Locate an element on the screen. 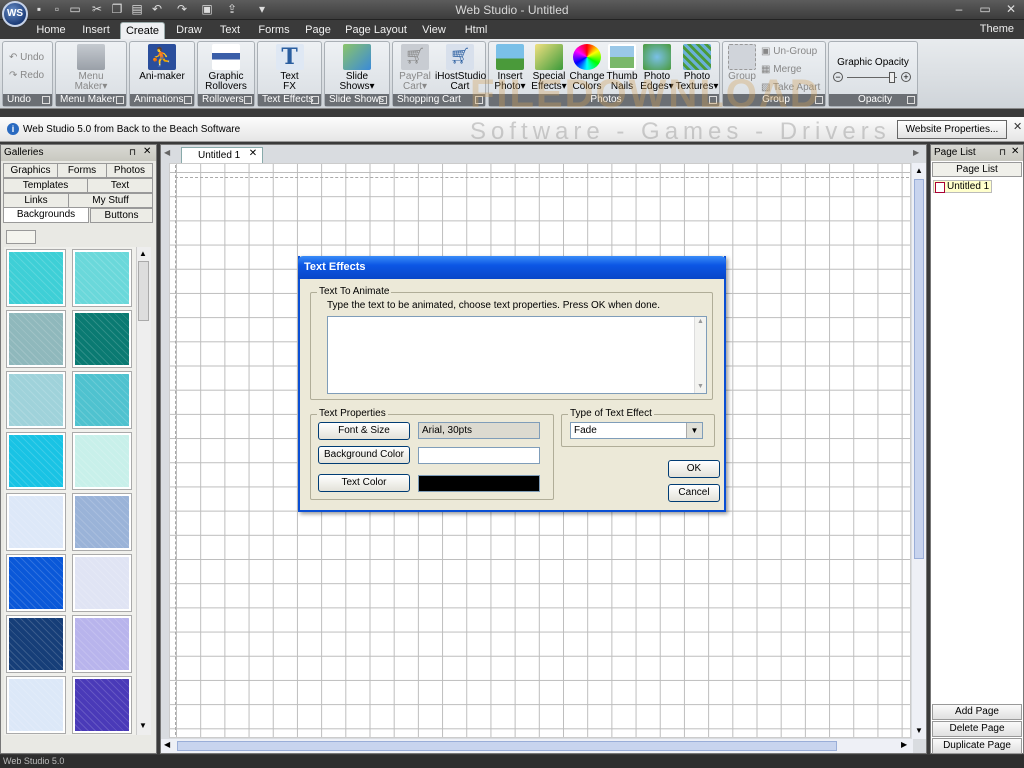 This screenshot has width=1024, height=768. tab-html: Html is located at coordinates (476, 30).